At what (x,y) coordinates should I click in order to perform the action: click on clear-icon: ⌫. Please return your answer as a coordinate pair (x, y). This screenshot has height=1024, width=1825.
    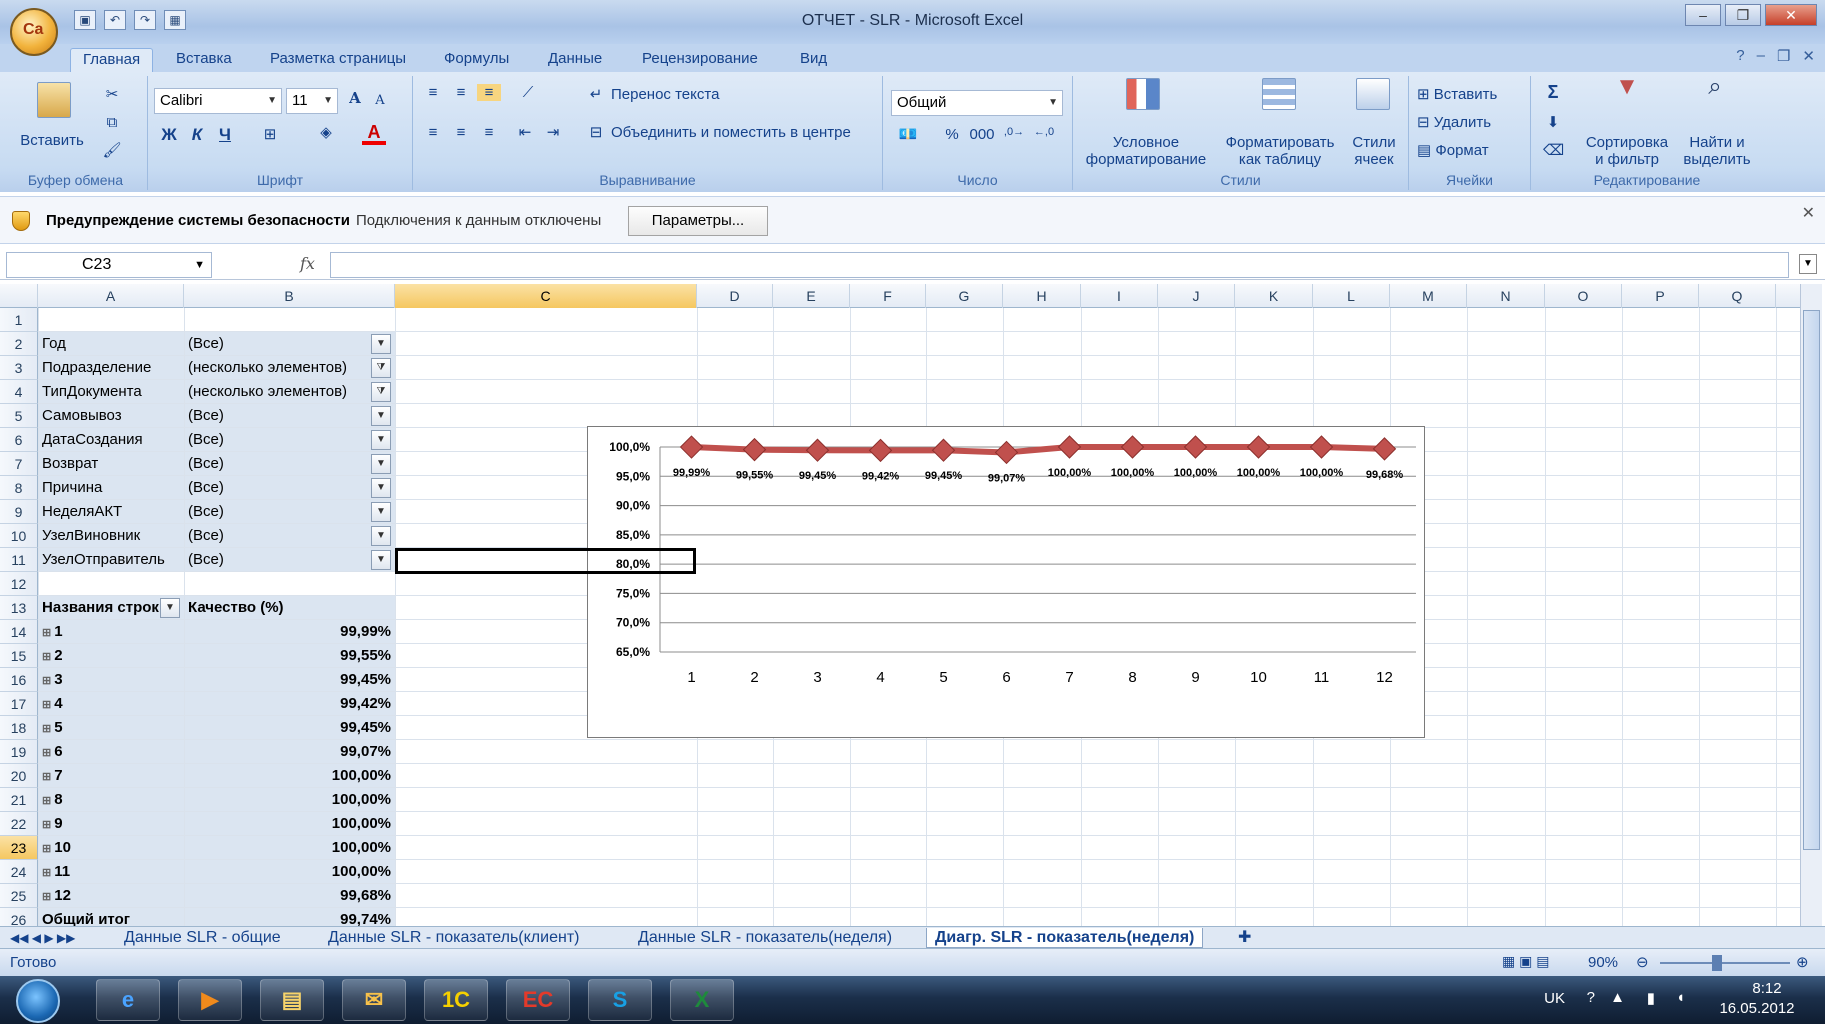
    Looking at the image, I should click on (1553, 150).